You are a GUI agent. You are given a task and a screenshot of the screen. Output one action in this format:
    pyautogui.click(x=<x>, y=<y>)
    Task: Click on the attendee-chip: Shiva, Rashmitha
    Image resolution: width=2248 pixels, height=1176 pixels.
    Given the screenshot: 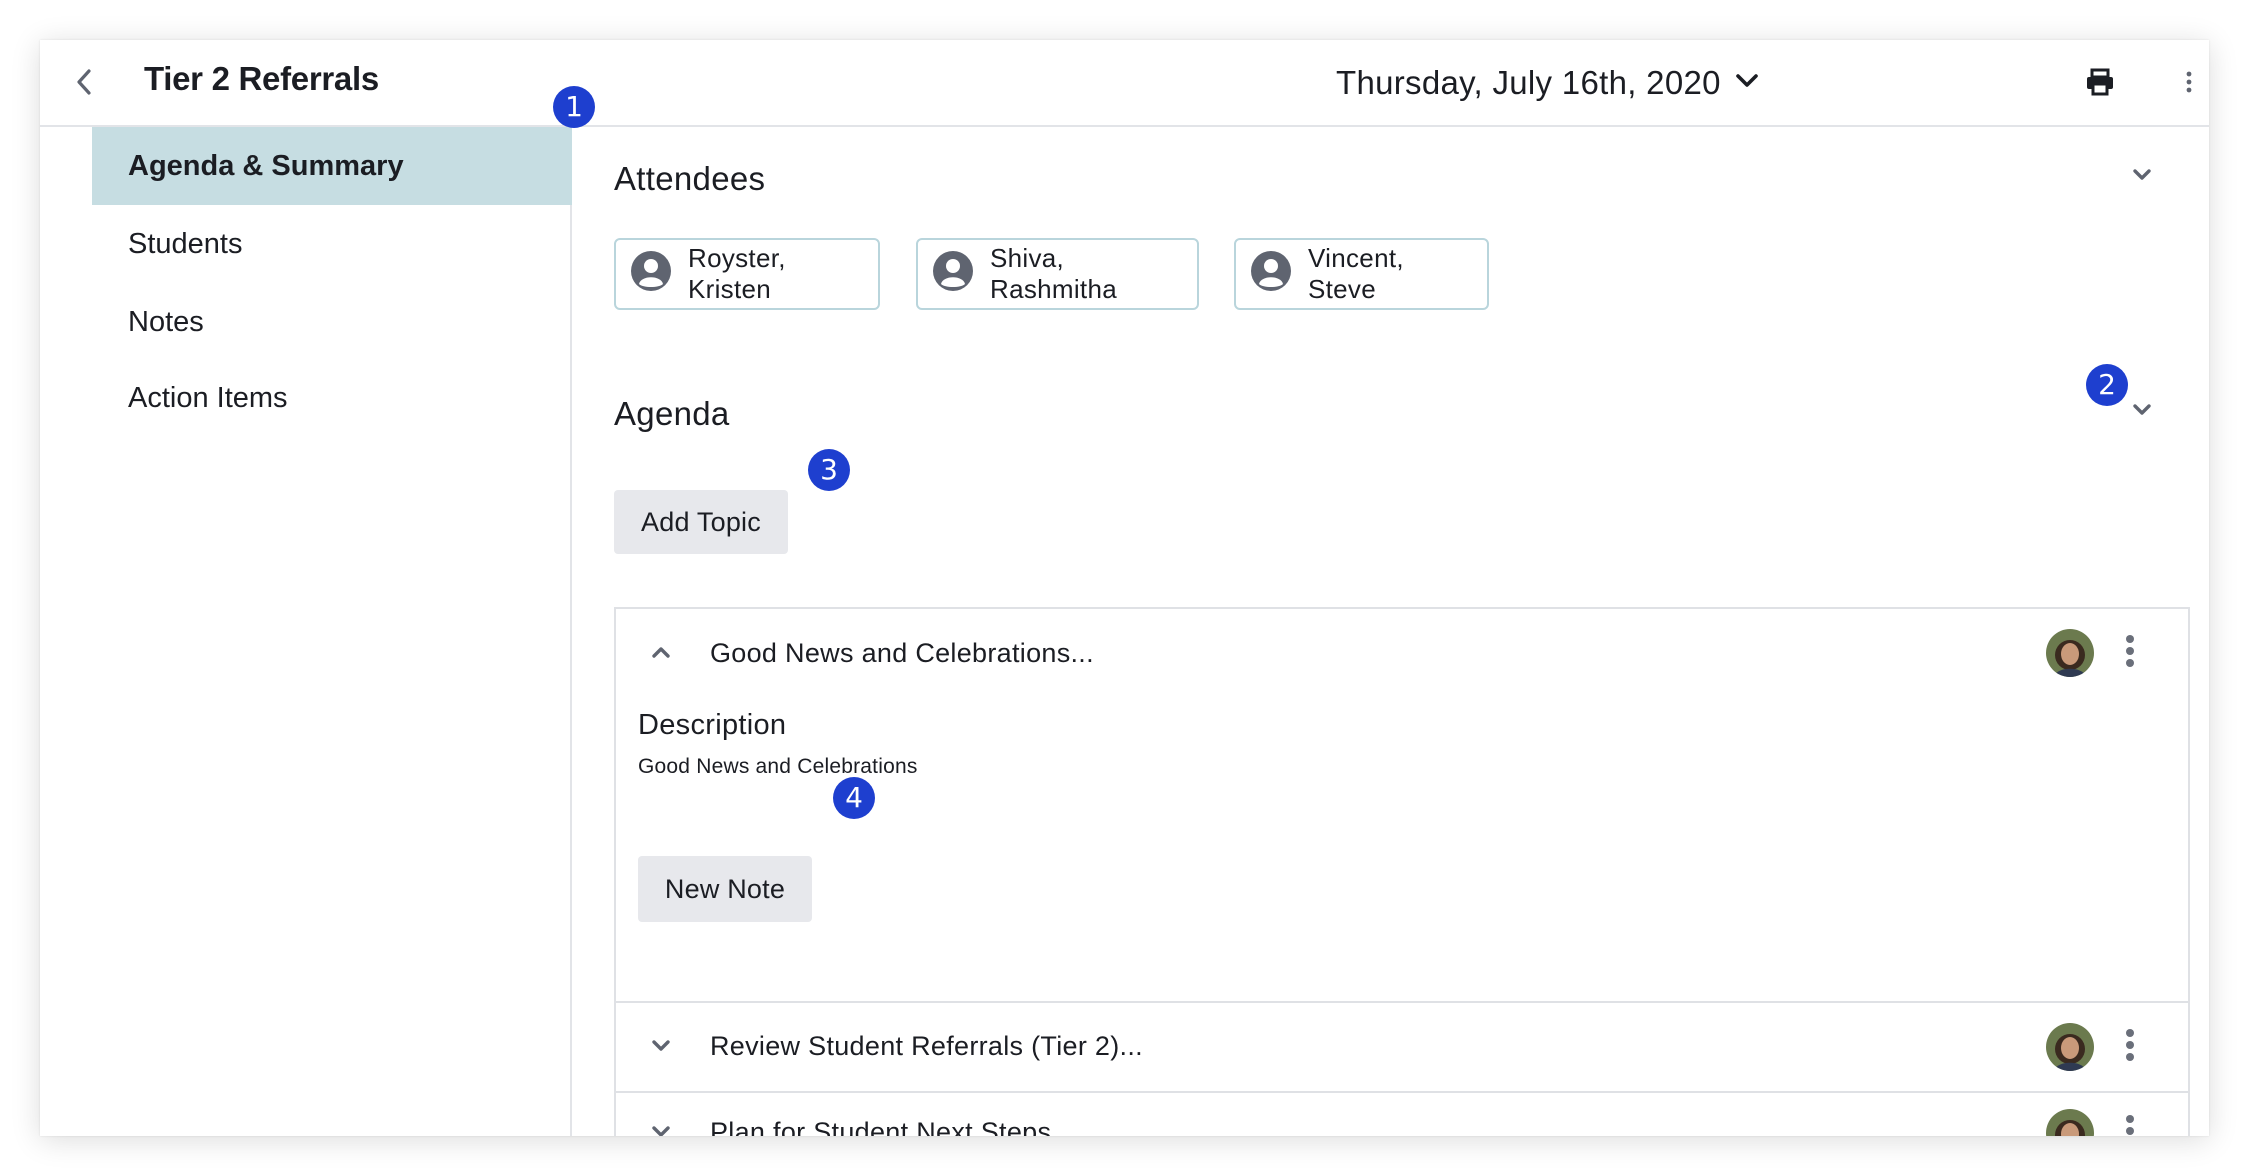 What is the action you would take?
    pyautogui.click(x=1057, y=274)
    